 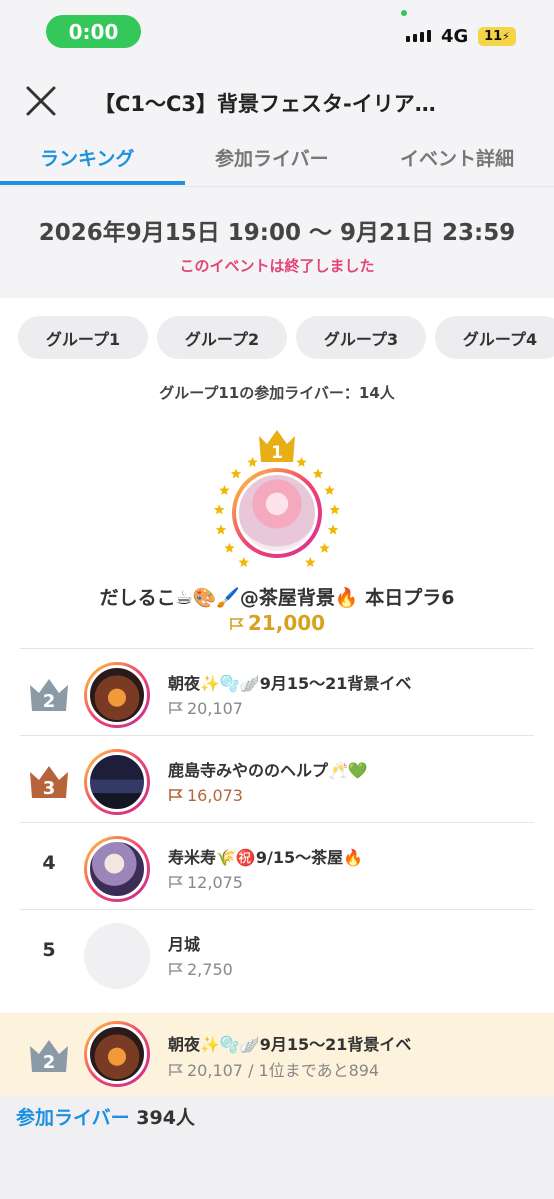 What do you see at coordinates (73, 1118) in the screenshot?
I see `participants-link: 参加ライバー` at bounding box center [73, 1118].